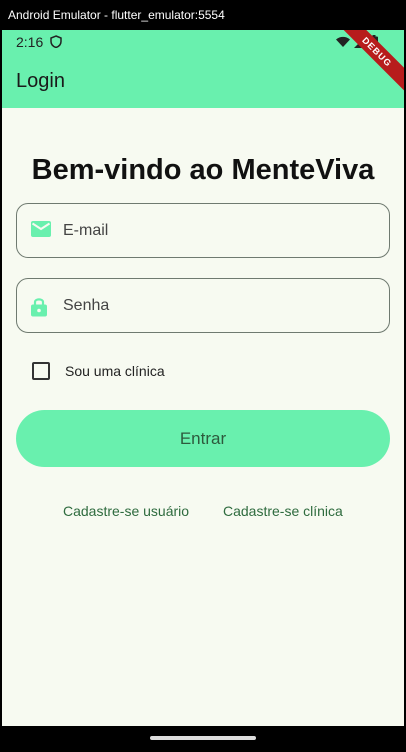  Describe the element at coordinates (203, 42) in the screenshot. I see `status-bar: 2:16` at that location.